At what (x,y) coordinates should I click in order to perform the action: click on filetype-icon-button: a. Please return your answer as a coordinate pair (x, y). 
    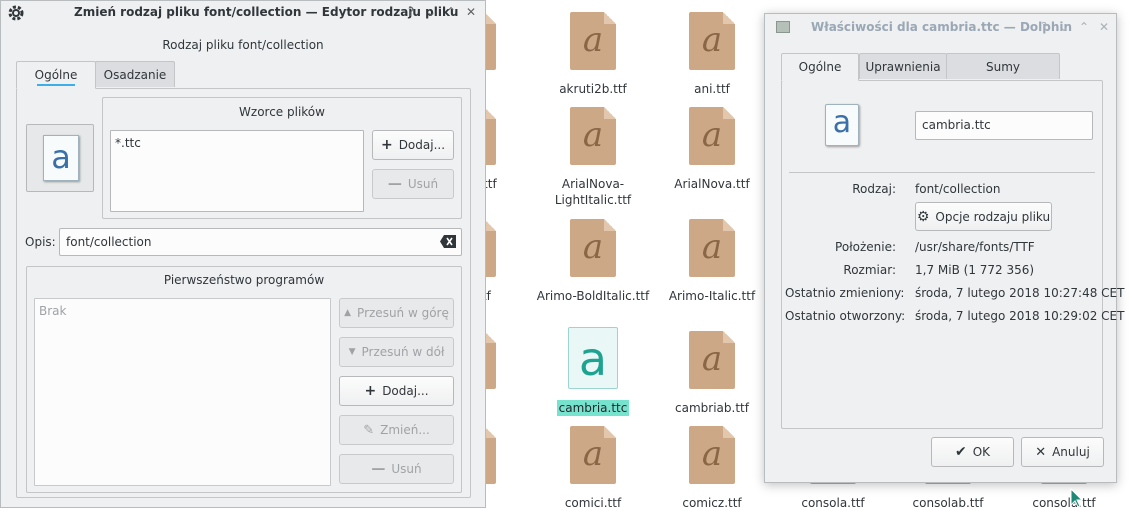
    Looking at the image, I should click on (60, 158).